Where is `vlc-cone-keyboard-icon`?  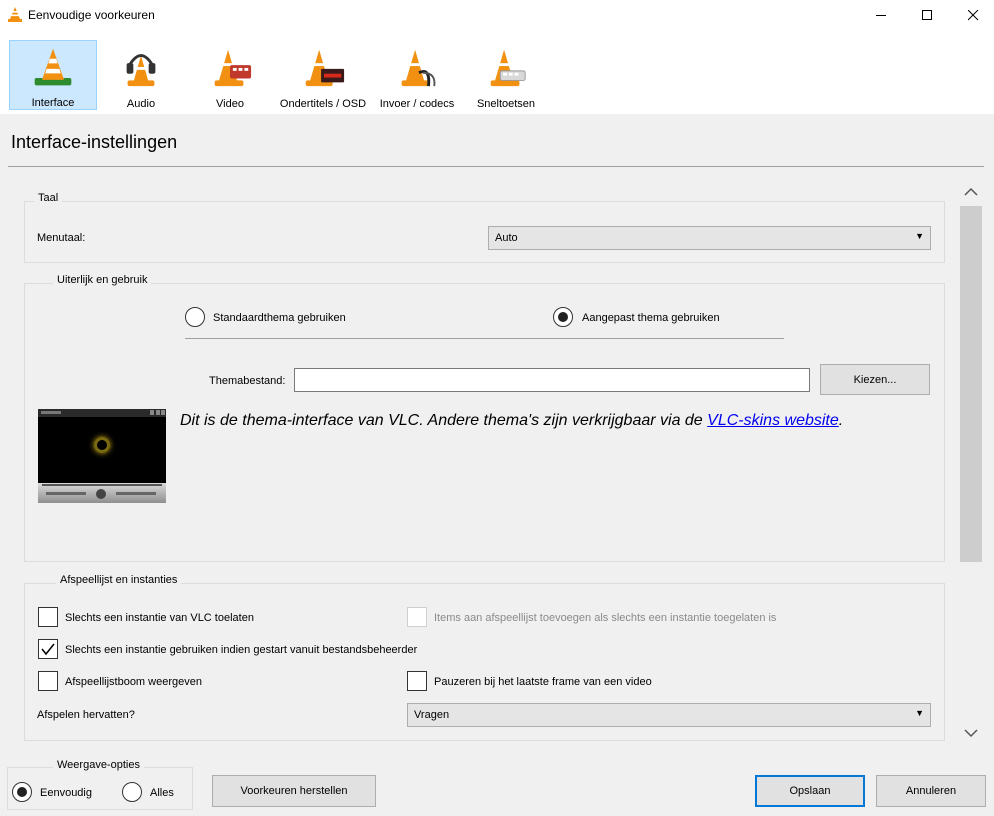
vlc-cone-keyboard-icon is located at coordinates (508, 68).